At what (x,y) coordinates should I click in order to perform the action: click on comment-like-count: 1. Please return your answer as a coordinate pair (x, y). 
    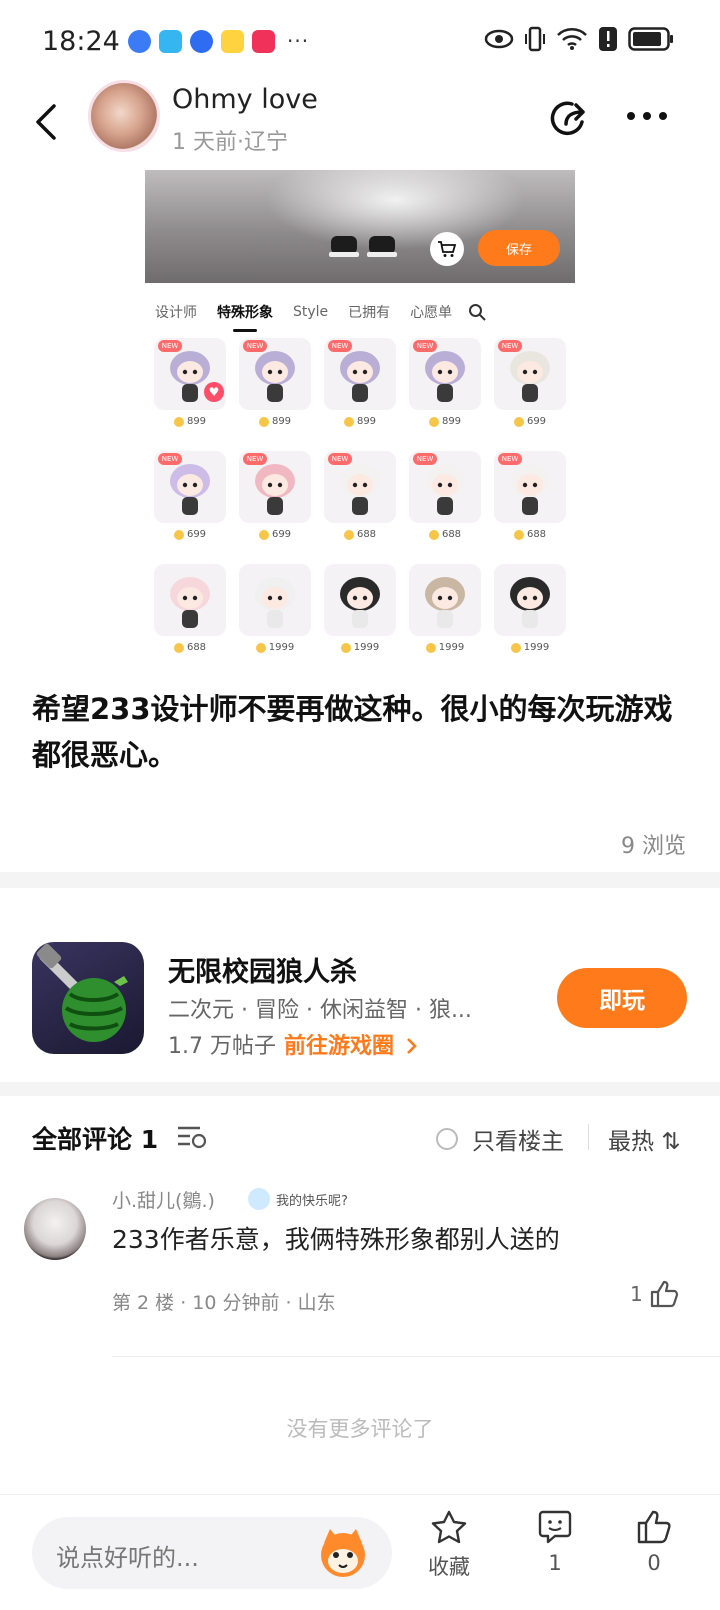
    Looking at the image, I should click on (636, 1294).